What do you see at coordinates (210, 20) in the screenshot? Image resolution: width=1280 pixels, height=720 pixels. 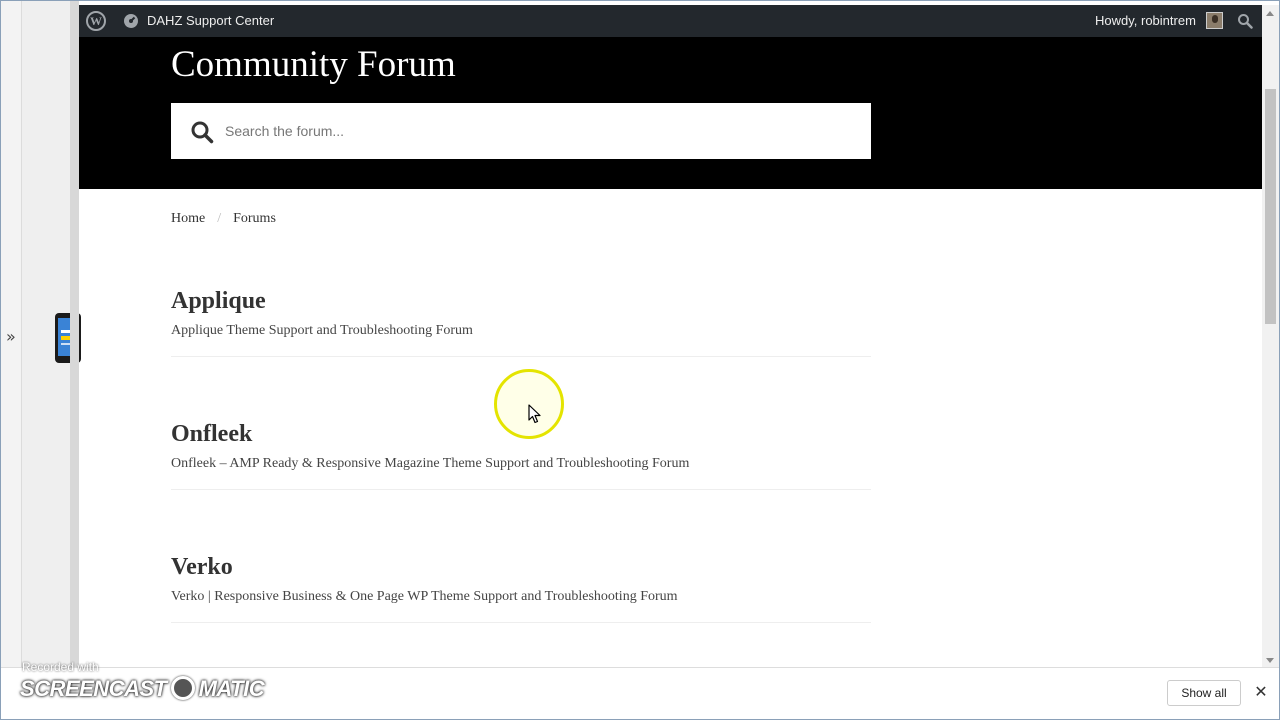 I see `site-name-link: DAHZ Support Center` at bounding box center [210, 20].